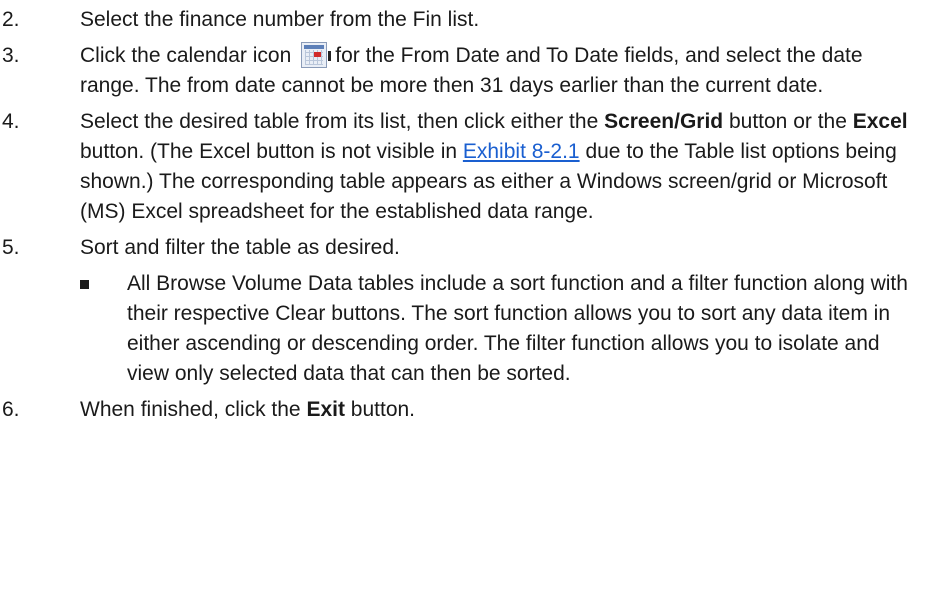  I want to click on exhibit-link: Exhibit 8-2.1, so click(521, 151).